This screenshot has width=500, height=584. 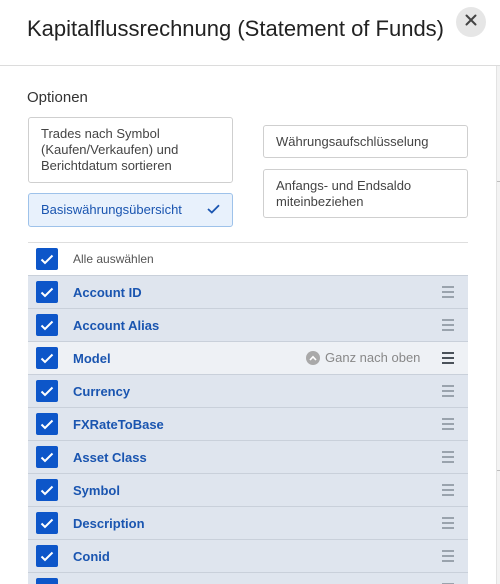 I want to click on field-row: Description, so click(x=248, y=522).